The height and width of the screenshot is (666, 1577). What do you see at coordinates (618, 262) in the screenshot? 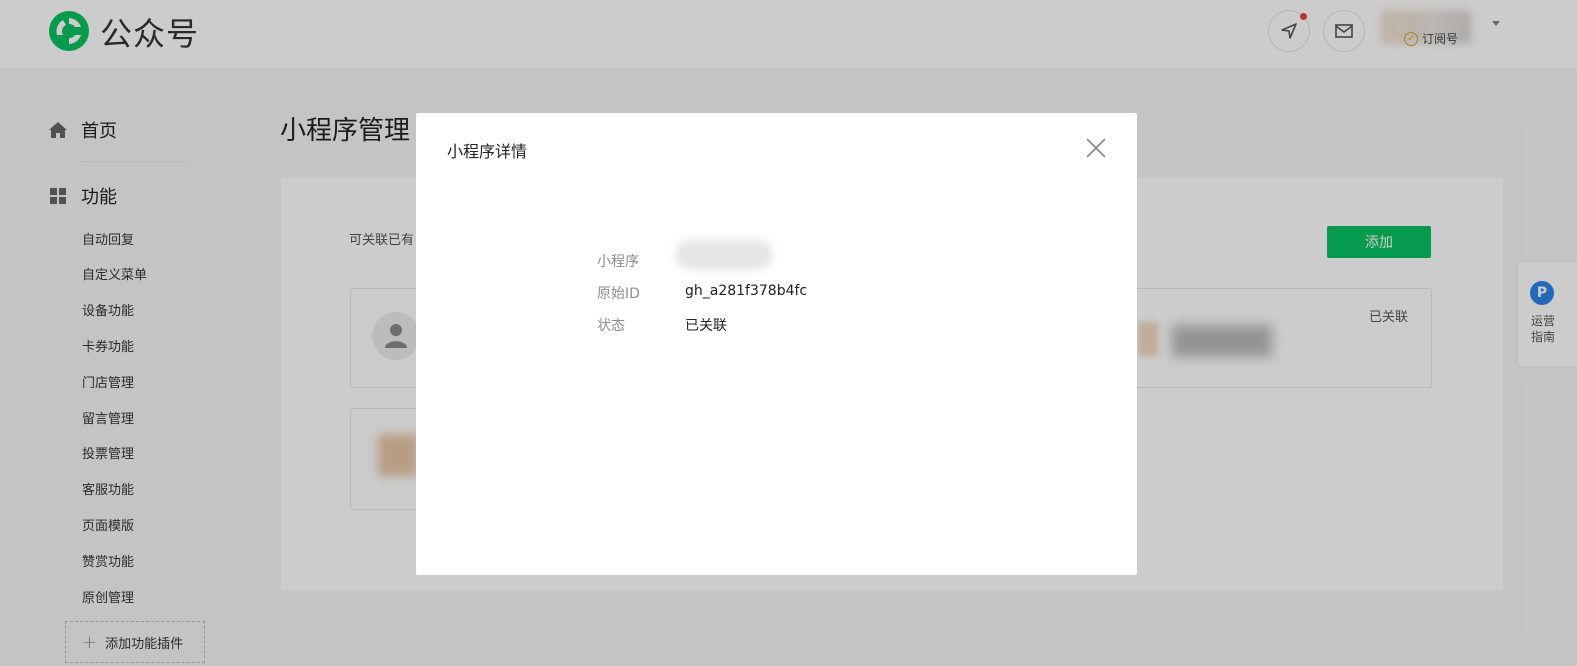
I see `field-label-mini-program: 小程序` at bounding box center [618, 262].